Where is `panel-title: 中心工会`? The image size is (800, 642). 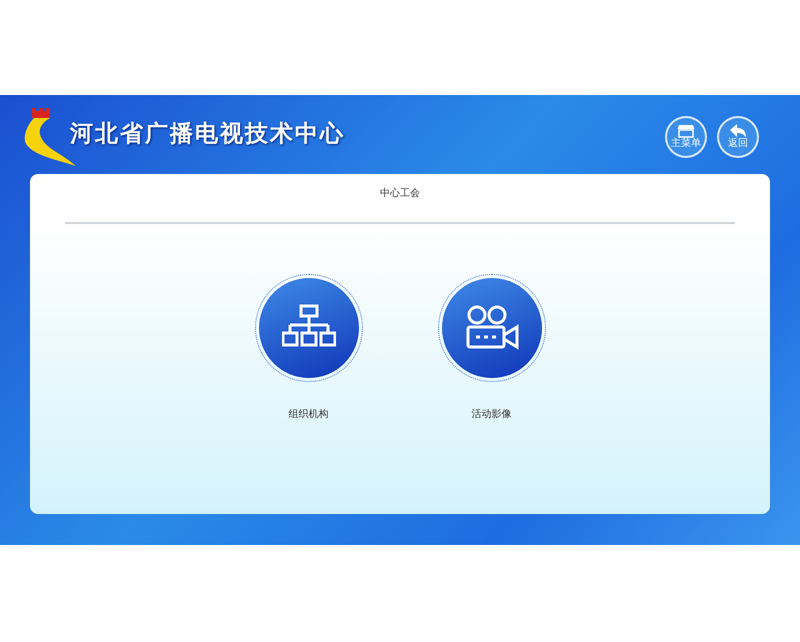
panel-title: 中心工会 is located at coordinates (400, 193).